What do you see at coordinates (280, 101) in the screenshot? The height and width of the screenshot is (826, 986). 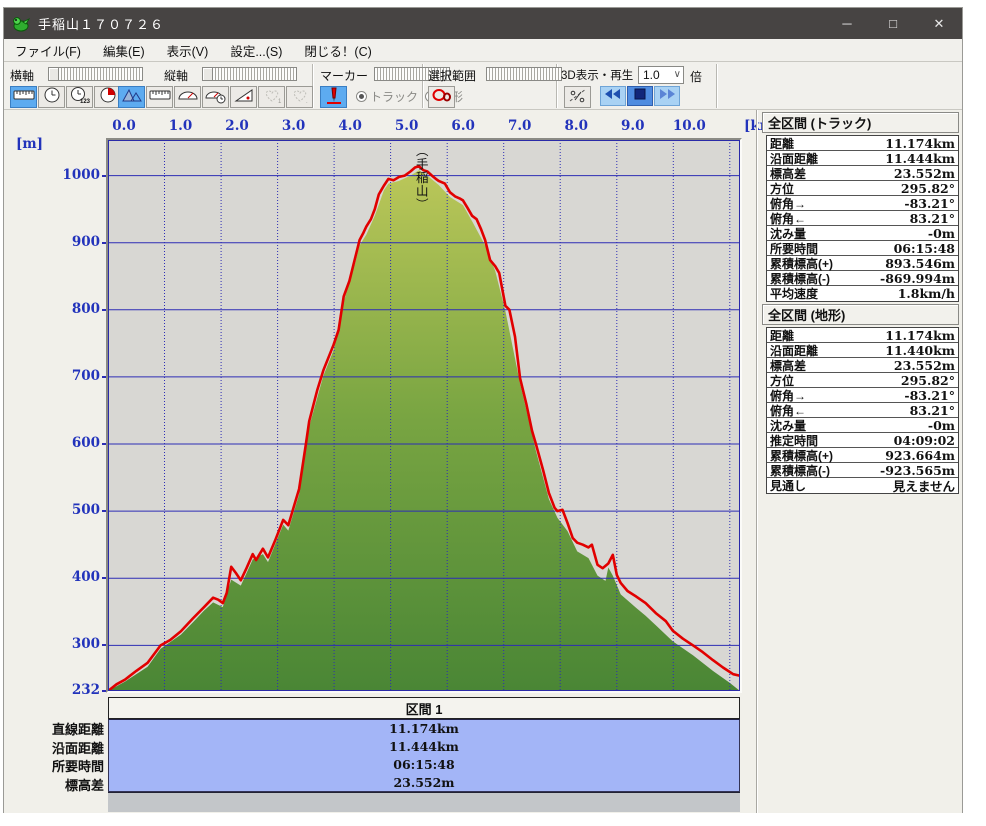 I see `svg-text: 1` at bounding box center [280, 101].